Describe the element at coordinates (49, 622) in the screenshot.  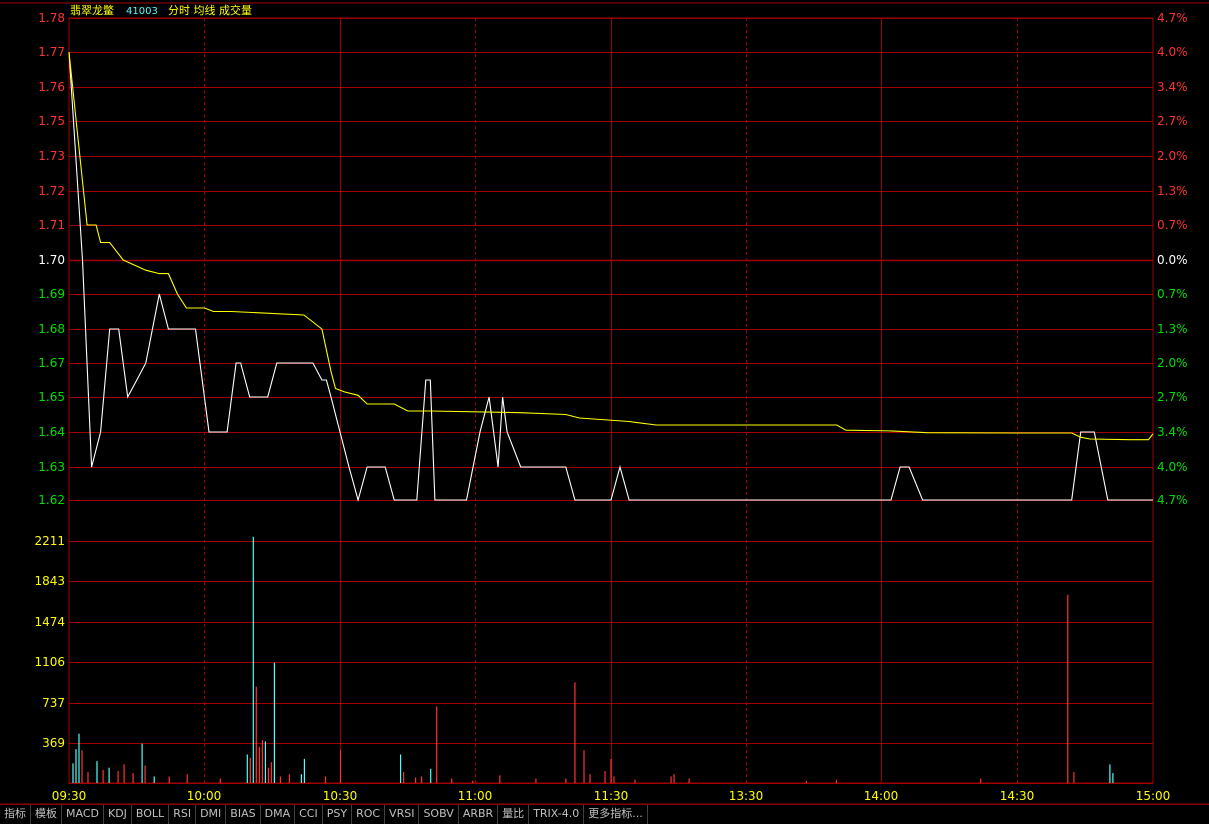
I see `volume-tick-label: 1474` at that location.